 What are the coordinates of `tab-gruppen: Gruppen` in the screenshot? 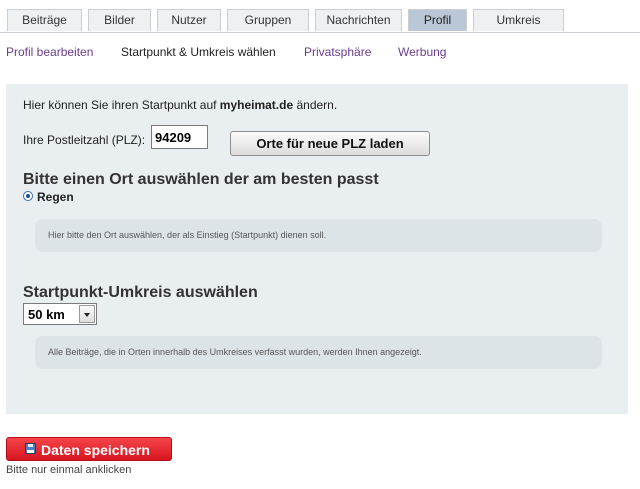 It's located at (268, 20).